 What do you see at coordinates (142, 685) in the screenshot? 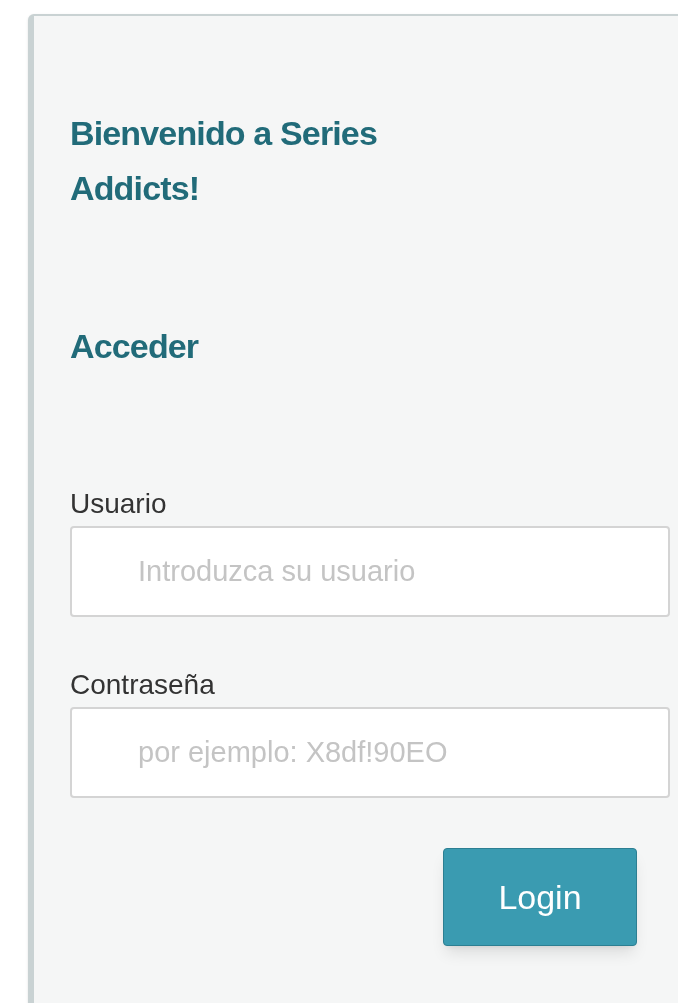
I see `field-label: Contraseña` at bounding box center [142, 685].